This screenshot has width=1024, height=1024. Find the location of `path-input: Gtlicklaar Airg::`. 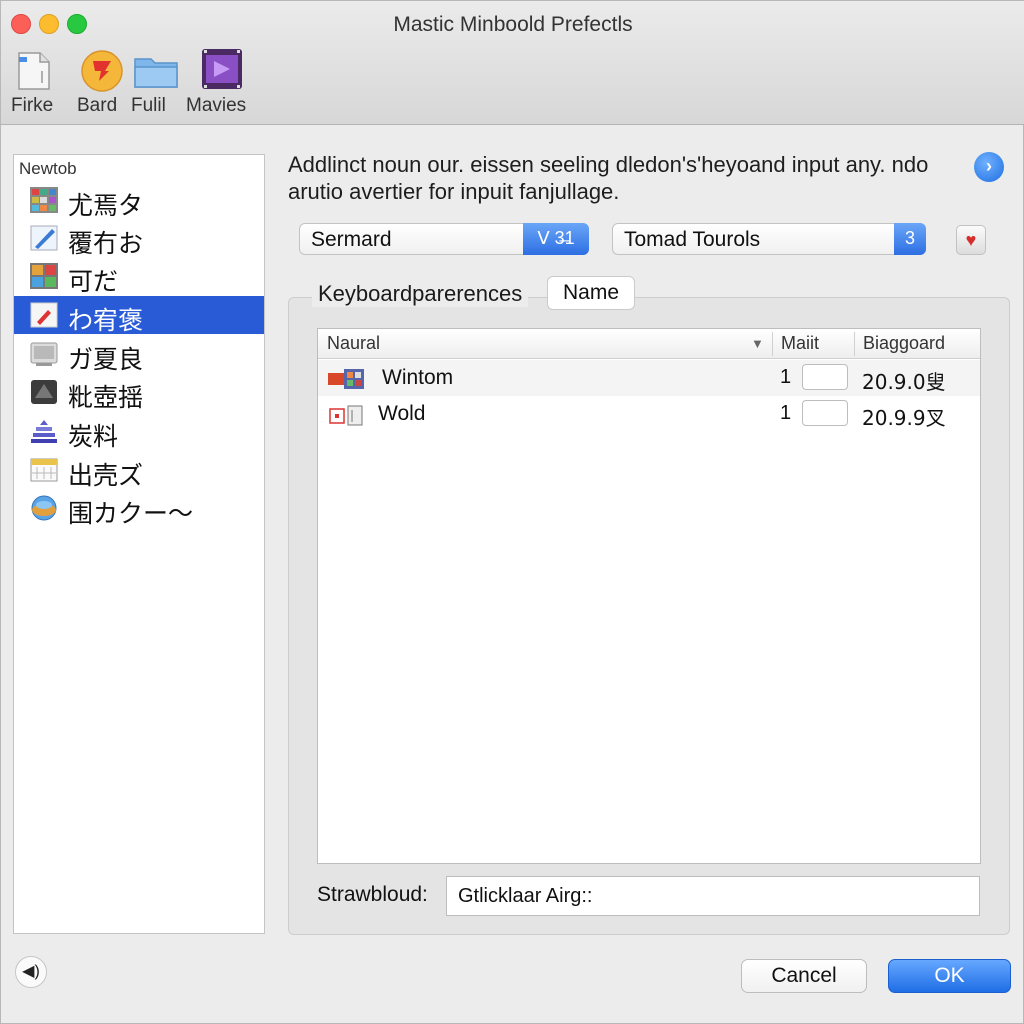

path-input: Gtlicklaar Airg:: is located at coordinates (713, 896).